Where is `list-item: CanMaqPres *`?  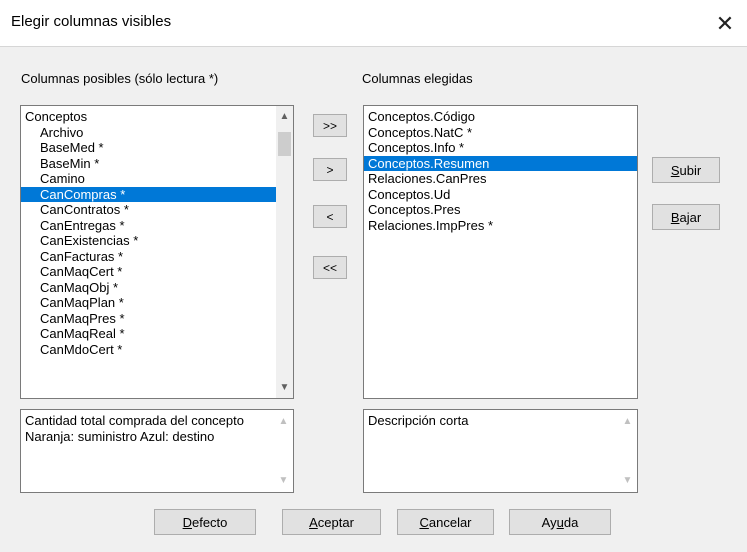
list-item: CanMaqPres * is located at coordinates (157, 319).